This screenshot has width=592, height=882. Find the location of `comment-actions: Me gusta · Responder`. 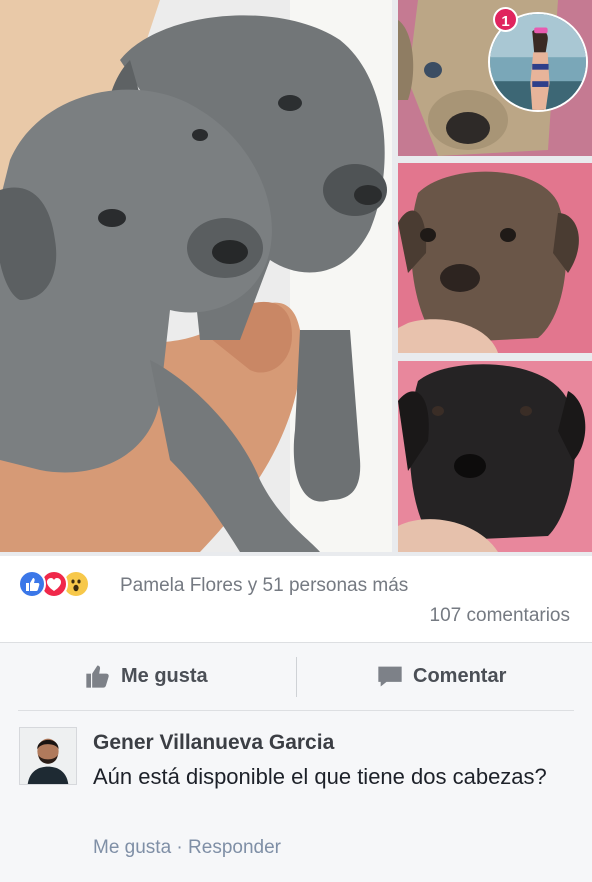

comment-actions: Me gusta · Responder is located at coordinates (187, 848).